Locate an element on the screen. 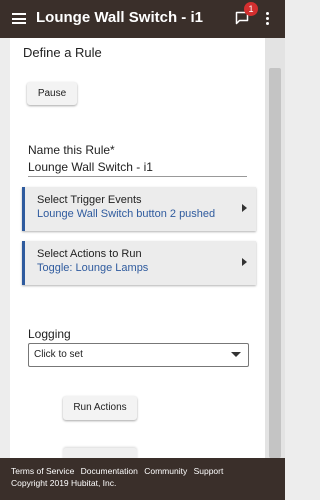 The image size is (320, 500). community-link: Community is located at coordinates (165, 471).